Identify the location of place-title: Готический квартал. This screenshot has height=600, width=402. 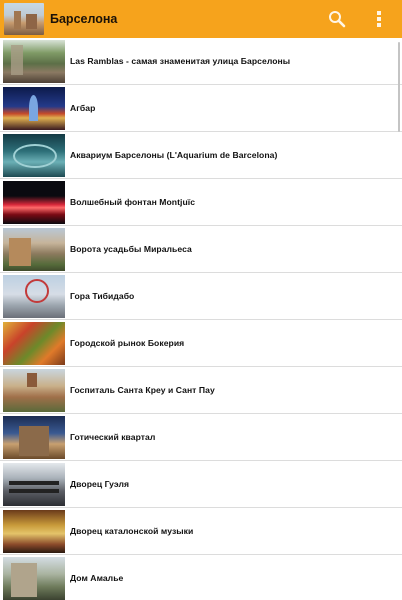
(113, 437).